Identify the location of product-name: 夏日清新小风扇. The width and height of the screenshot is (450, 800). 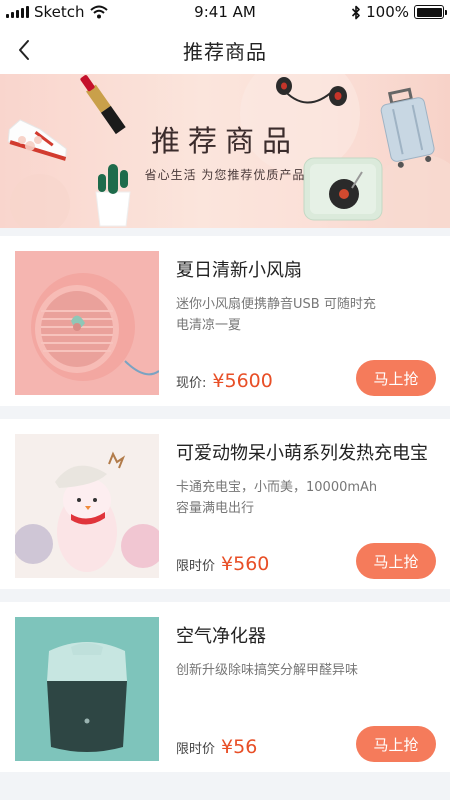
(239, 270).